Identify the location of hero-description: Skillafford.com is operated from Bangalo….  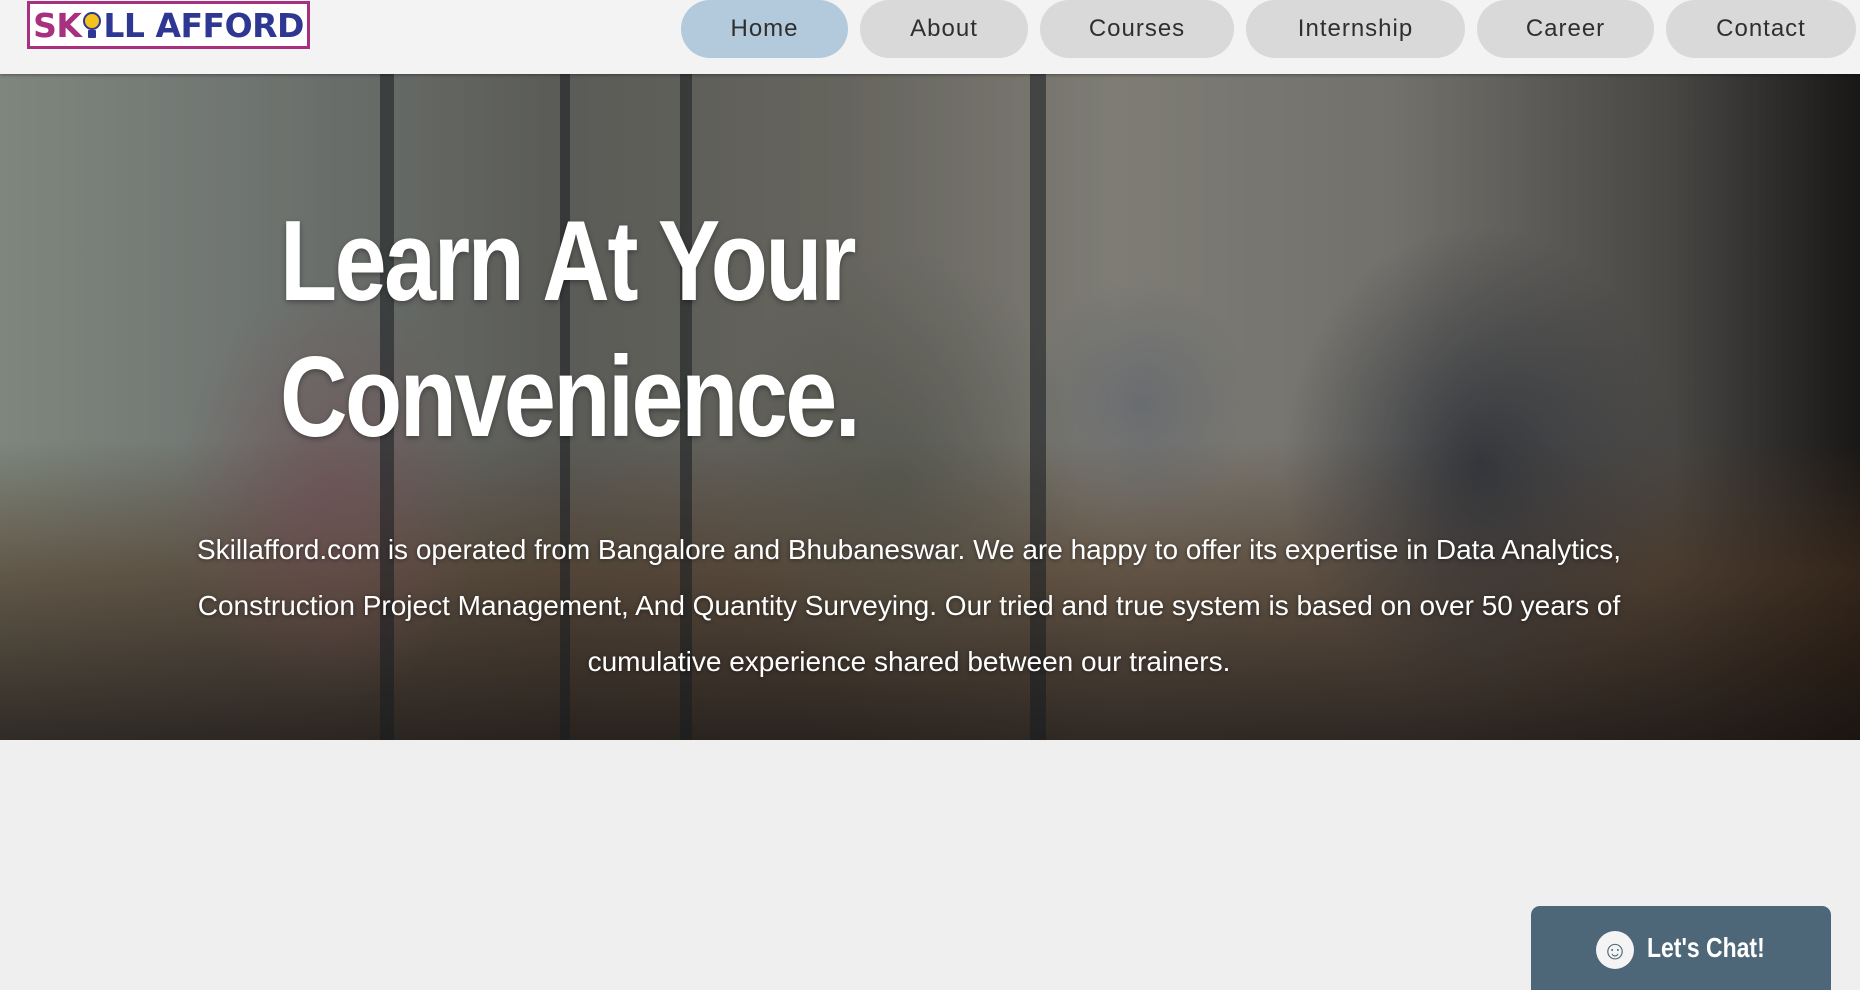
(909, 605).